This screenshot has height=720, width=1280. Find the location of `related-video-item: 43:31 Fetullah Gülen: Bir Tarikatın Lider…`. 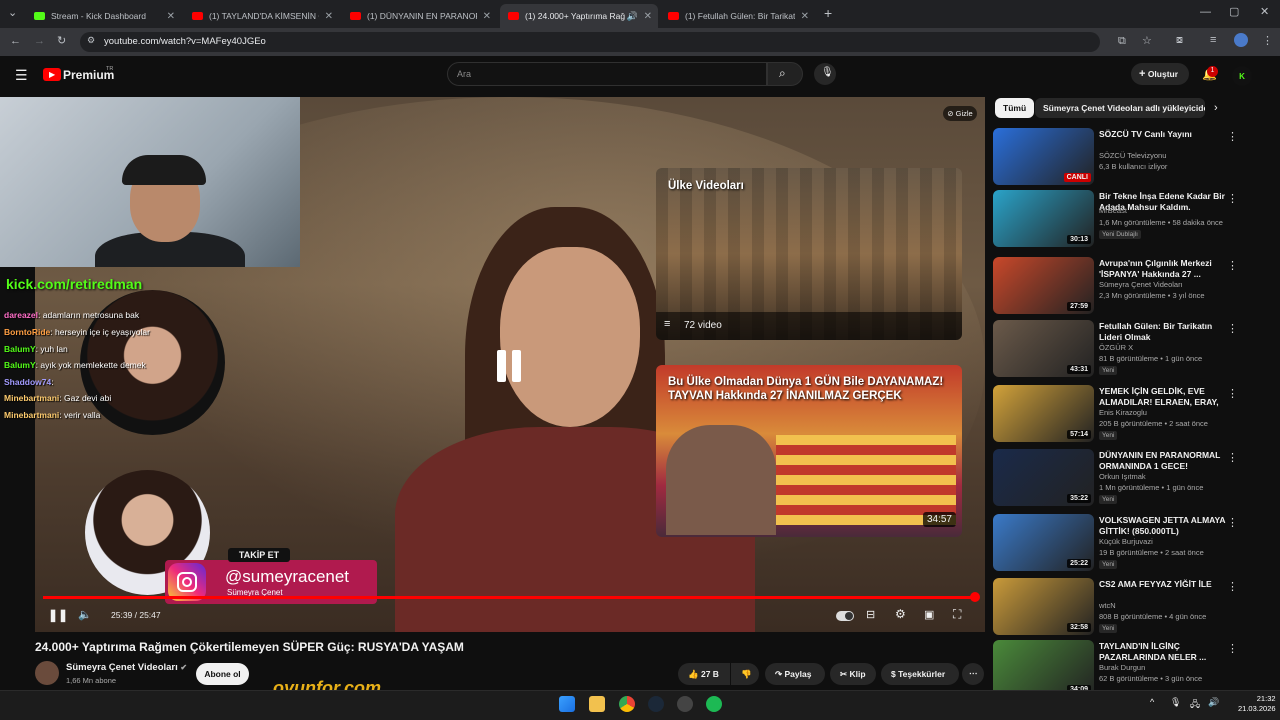

related-video-item: 43:31 Fetullah Gülen: Bir Tarikatın Lider… is located at coordinates (1118, 350).